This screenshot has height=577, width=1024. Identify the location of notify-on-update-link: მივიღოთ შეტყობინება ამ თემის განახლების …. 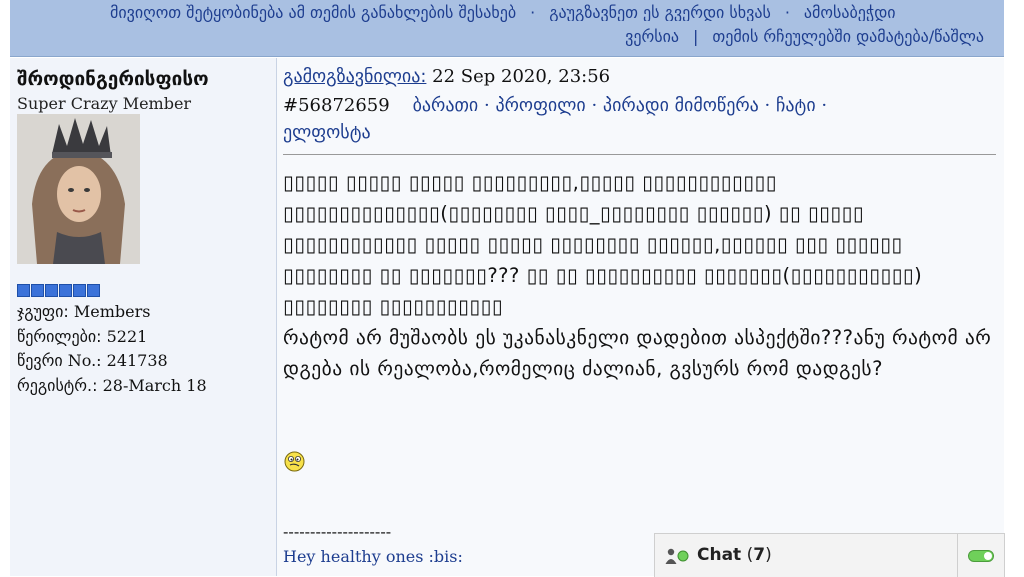
(313, 12).